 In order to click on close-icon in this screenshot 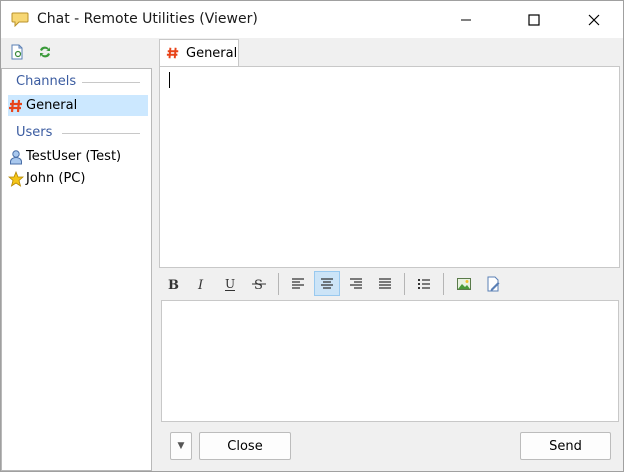, I will do `click(594, 19)`.